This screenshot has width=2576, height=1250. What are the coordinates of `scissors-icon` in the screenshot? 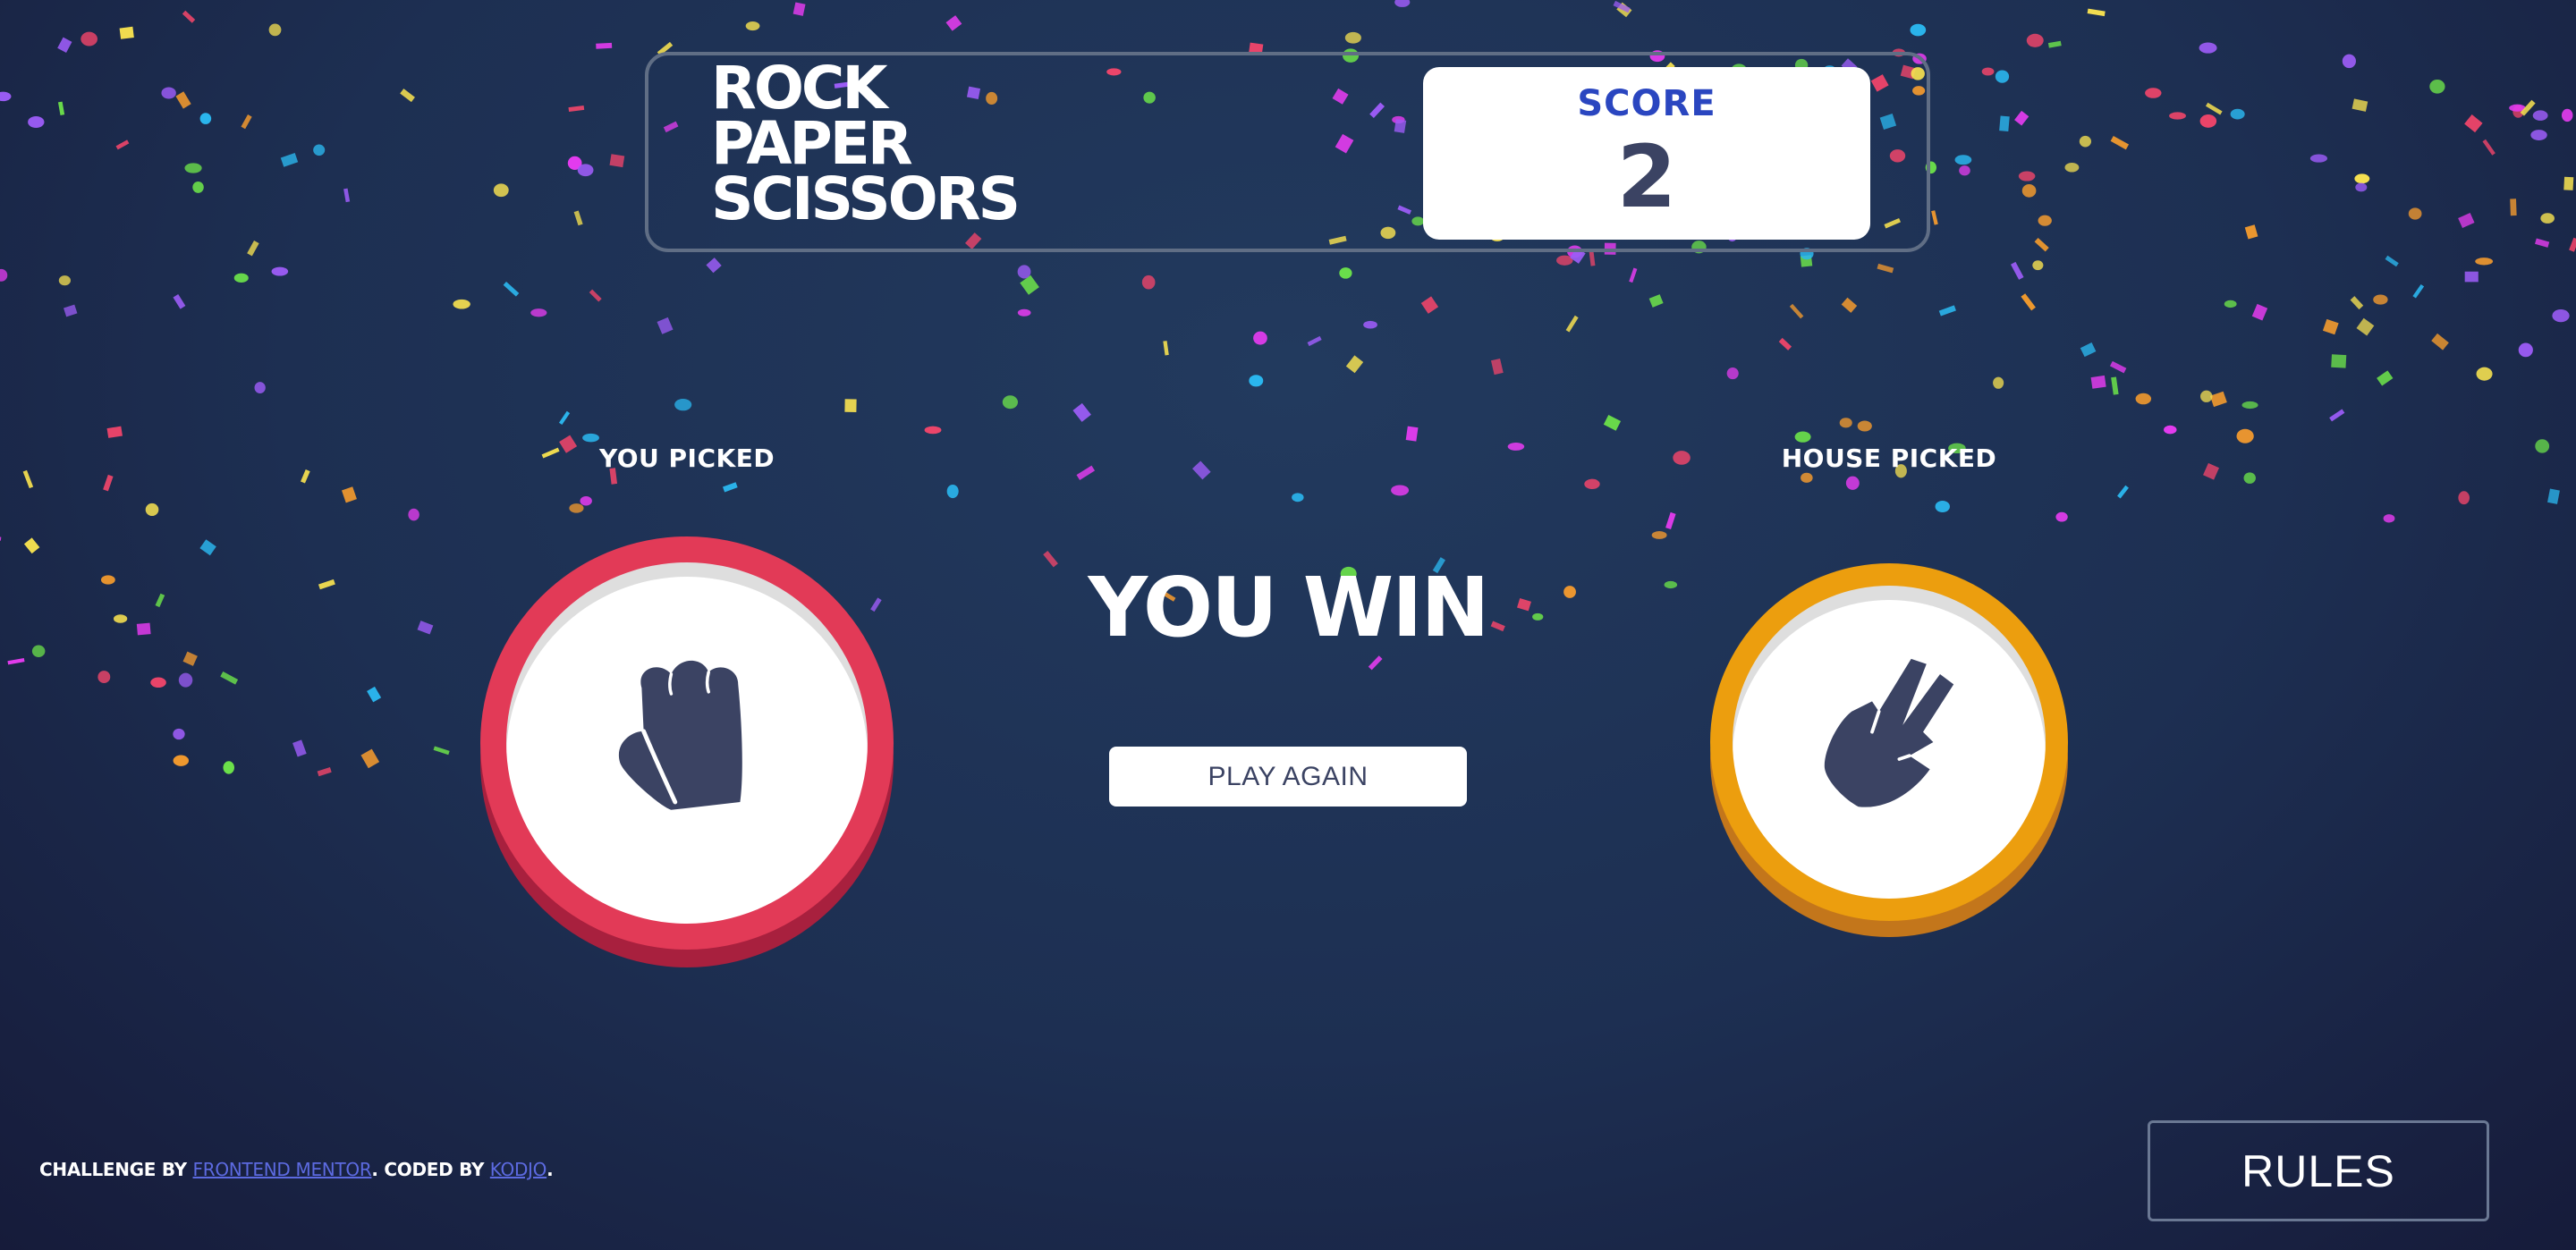 It's located at (1889, 733).